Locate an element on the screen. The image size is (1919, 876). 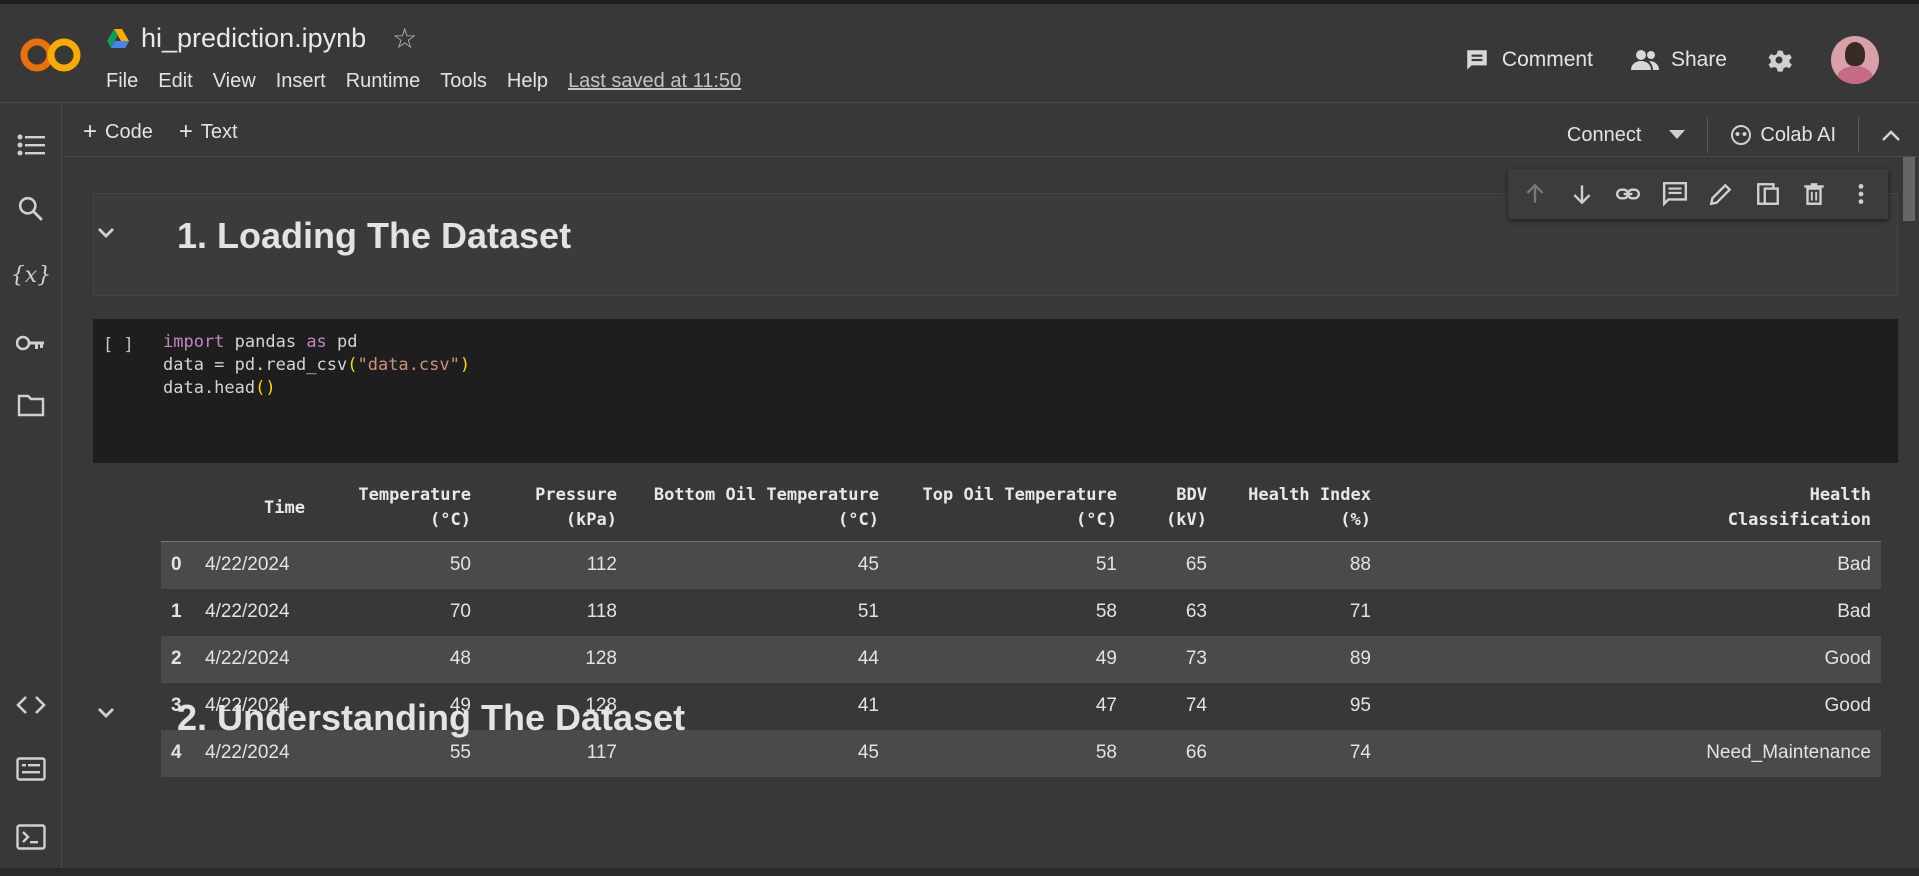
share-button: Share is located at coordinates (1678, 60).